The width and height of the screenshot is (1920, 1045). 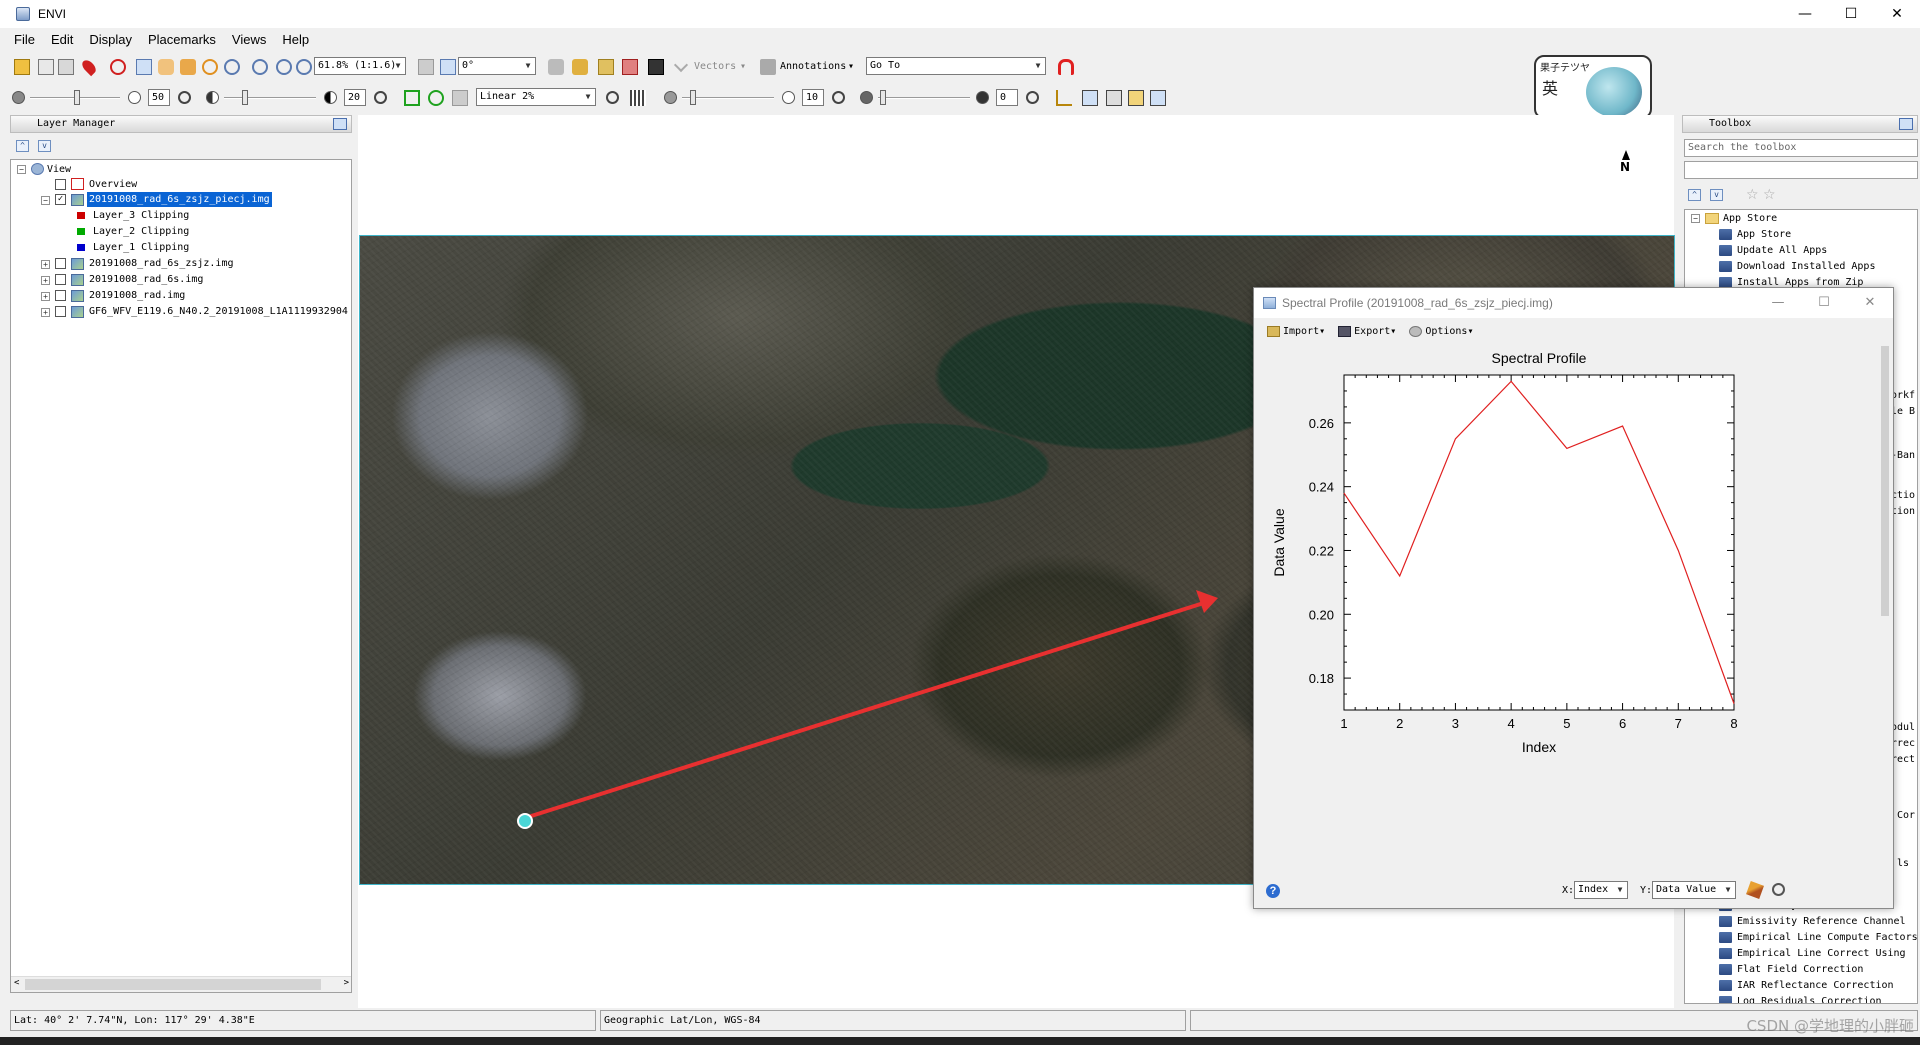 I want to click on pan-icon, so click(x=166, y=67).